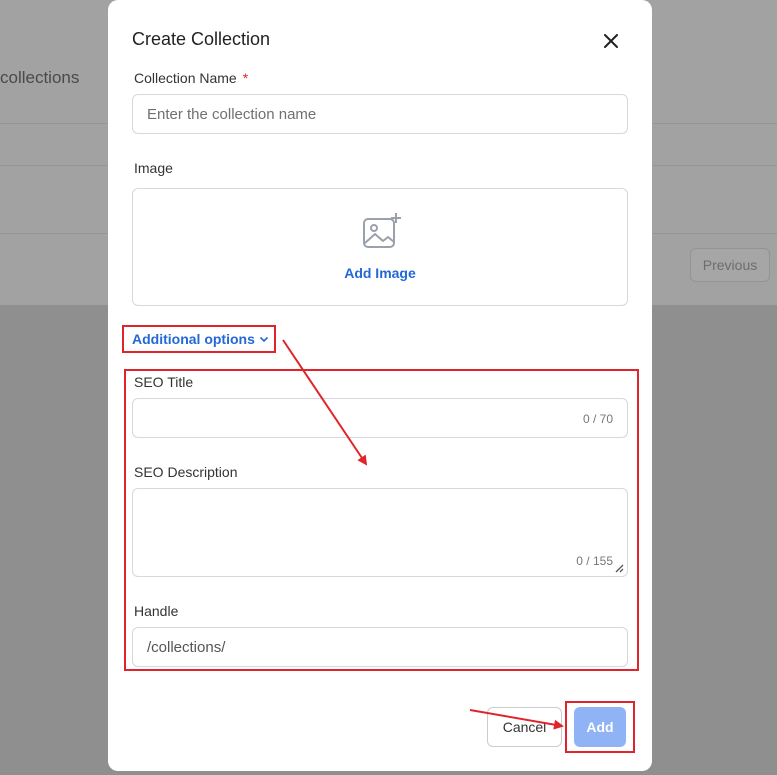 This screenshot has height=775, width=777. What do you see at coordinates (600, 727) in the screenshot?
I see `add-button: Add` at bounding box center [600, 727].